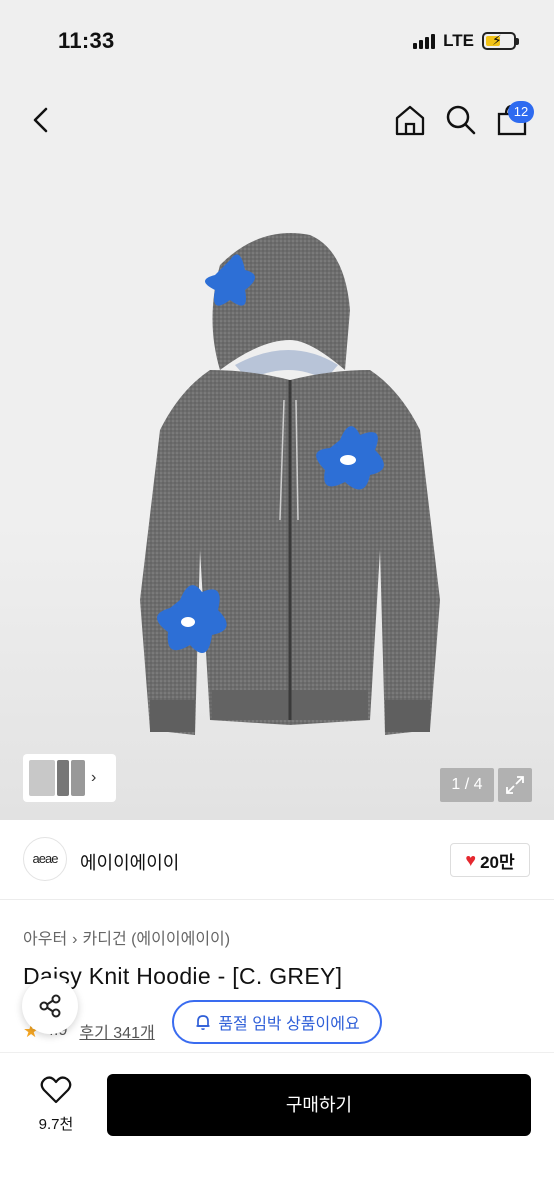 Image resolution: width=554 pixels, height=1200 pixels. What do you see at coordinates (424, 41) in the screenshot?
I see `signal-icon` at bounding box center [424, 41].